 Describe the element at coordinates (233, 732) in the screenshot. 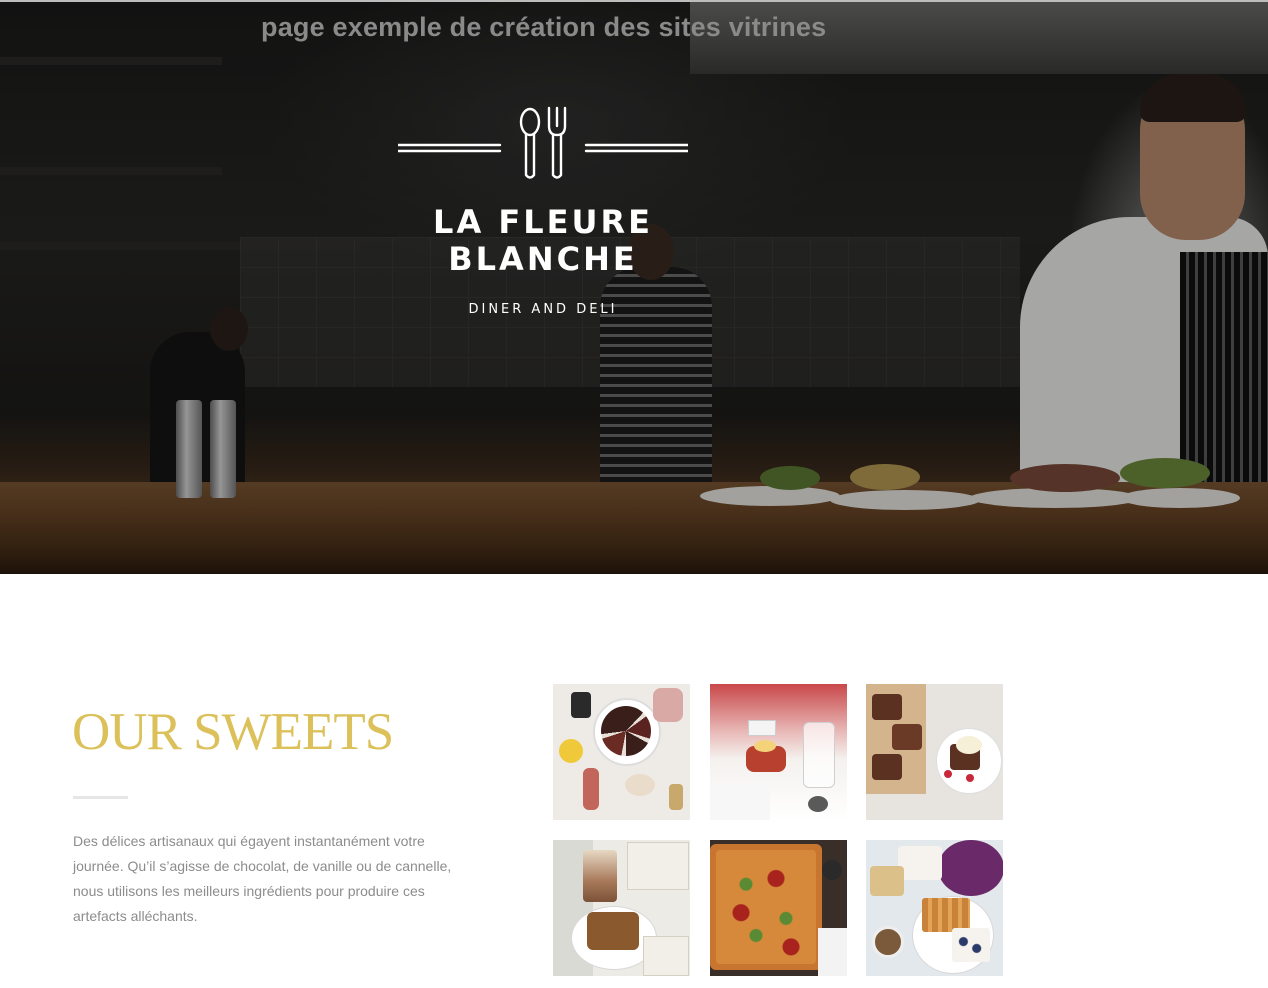

I see `sweets-title: OUR SWEETS` at that location.